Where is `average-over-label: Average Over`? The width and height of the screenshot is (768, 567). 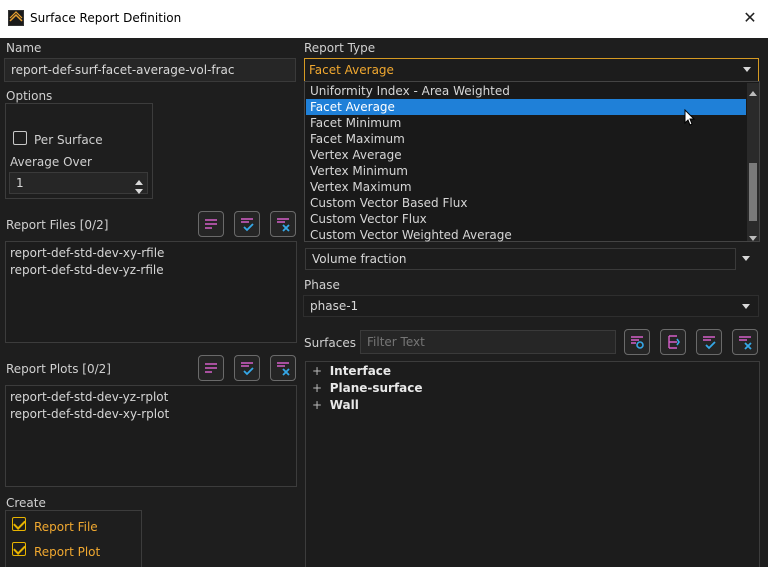
average-over-label: Average Over is located at coordinates (51, 162).